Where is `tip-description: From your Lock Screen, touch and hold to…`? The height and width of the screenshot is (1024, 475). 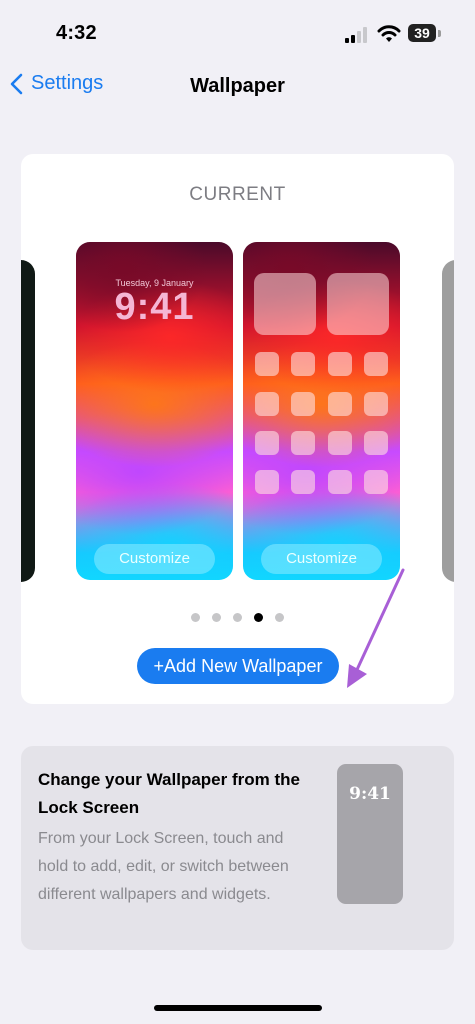
tip-description: From your Lock Screen, touch and hold to… is located at coordinates (163, 866).